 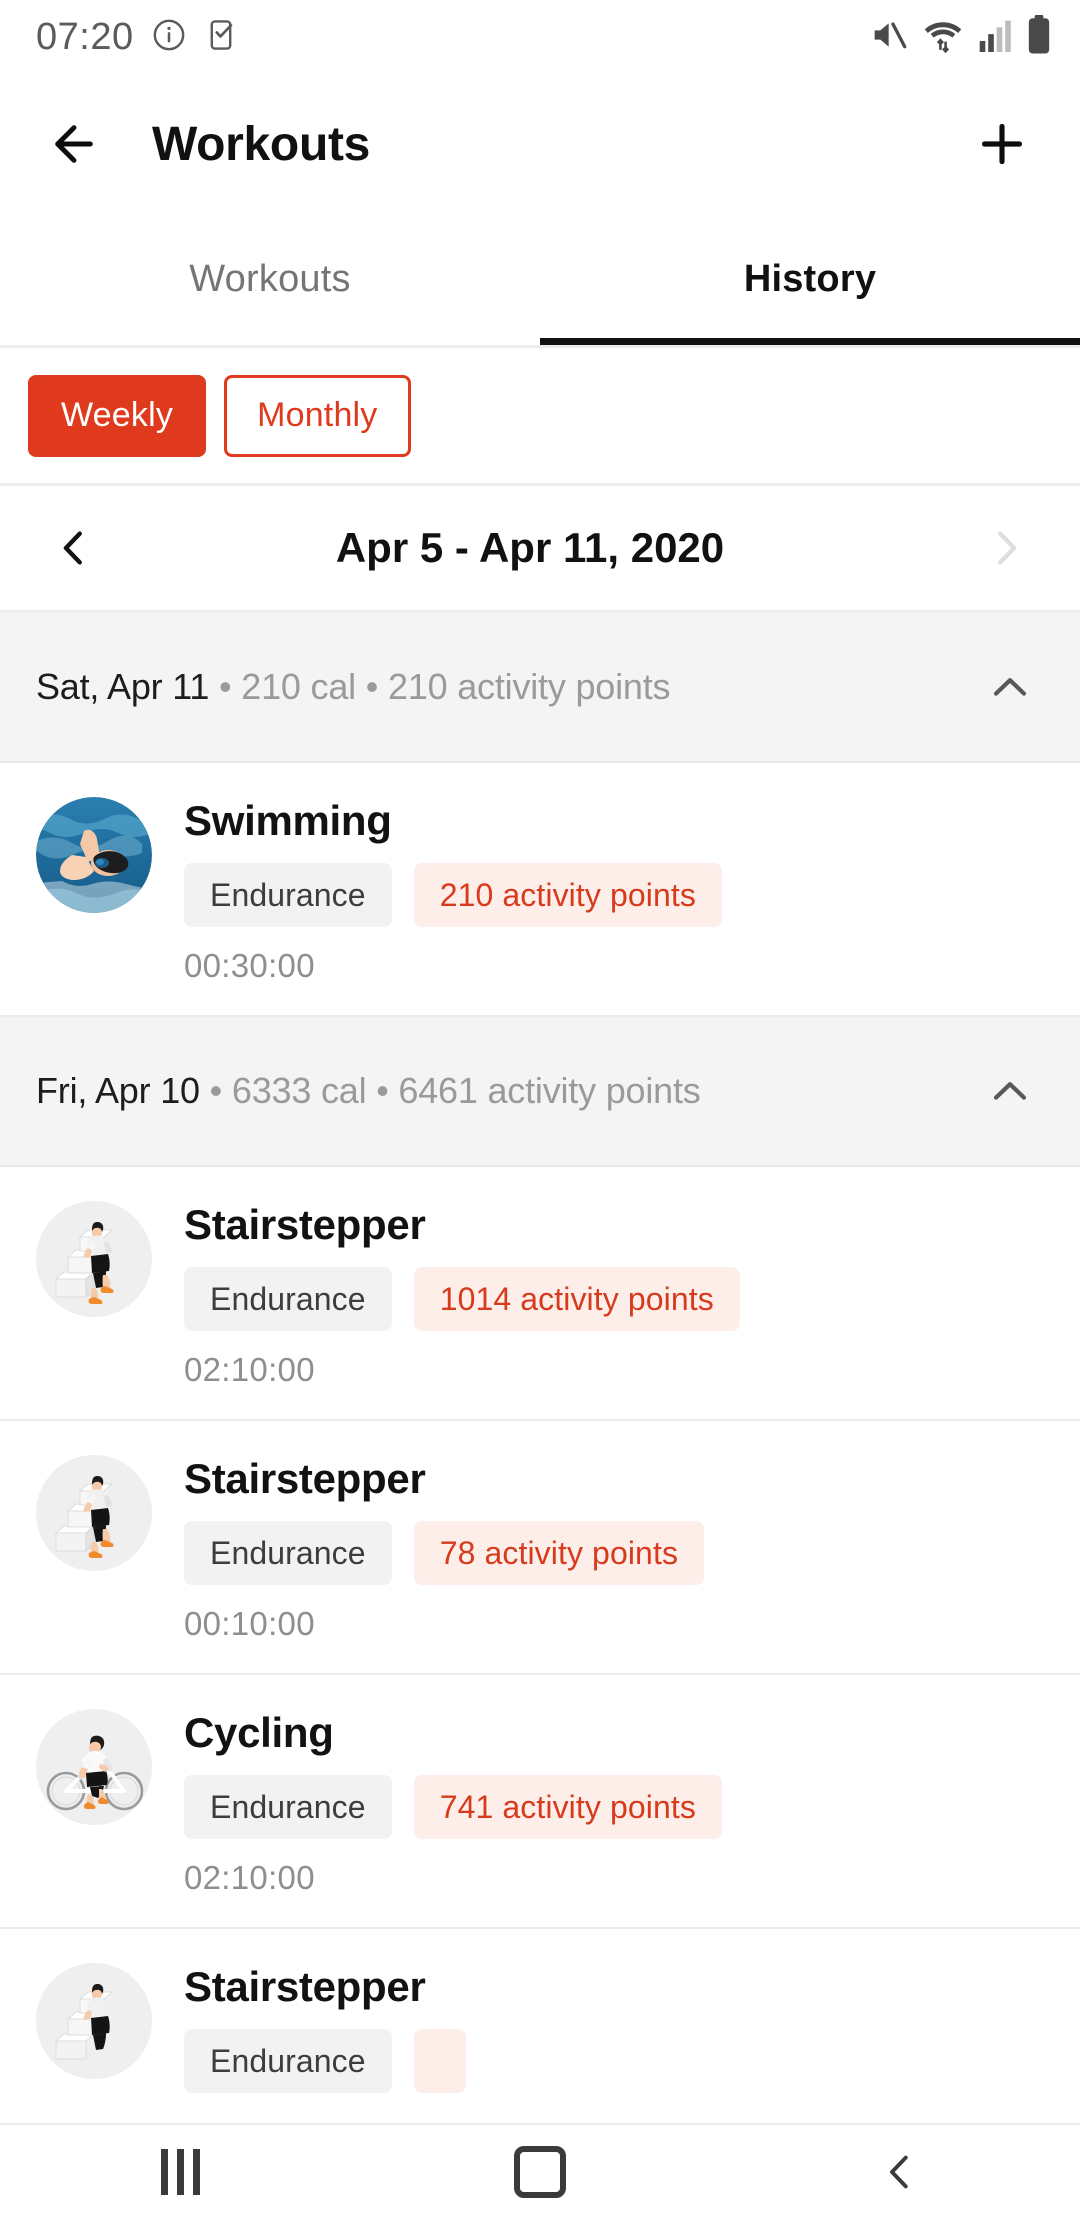 What do you see at coordinates (540, 144) in the screenshot?
I see `app-toolbar: Workouts` at bounding box center [540, 144].